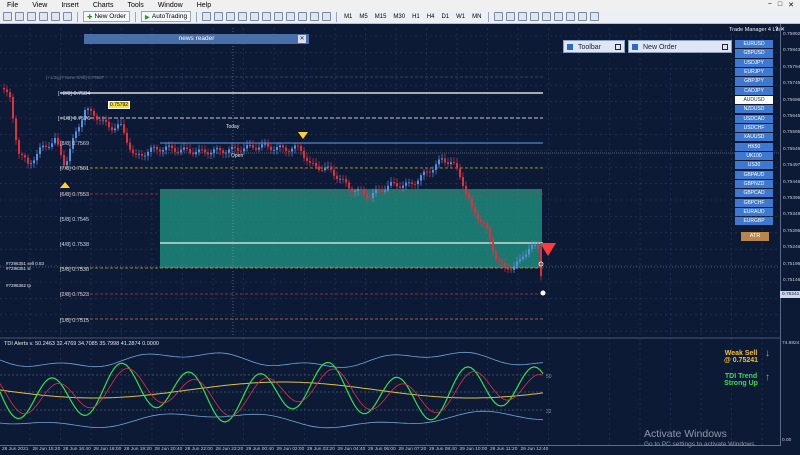 Image resolution: width=800 pixels, height=455 pixels. I want to click on templates-icon, so click(327, 16).